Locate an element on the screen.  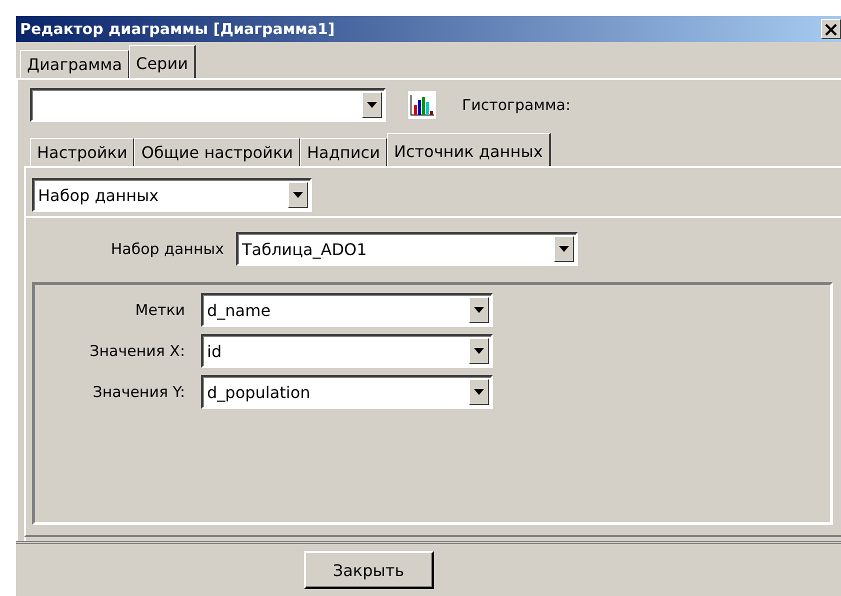
tab: Серии is located at coordinates (162, 61).